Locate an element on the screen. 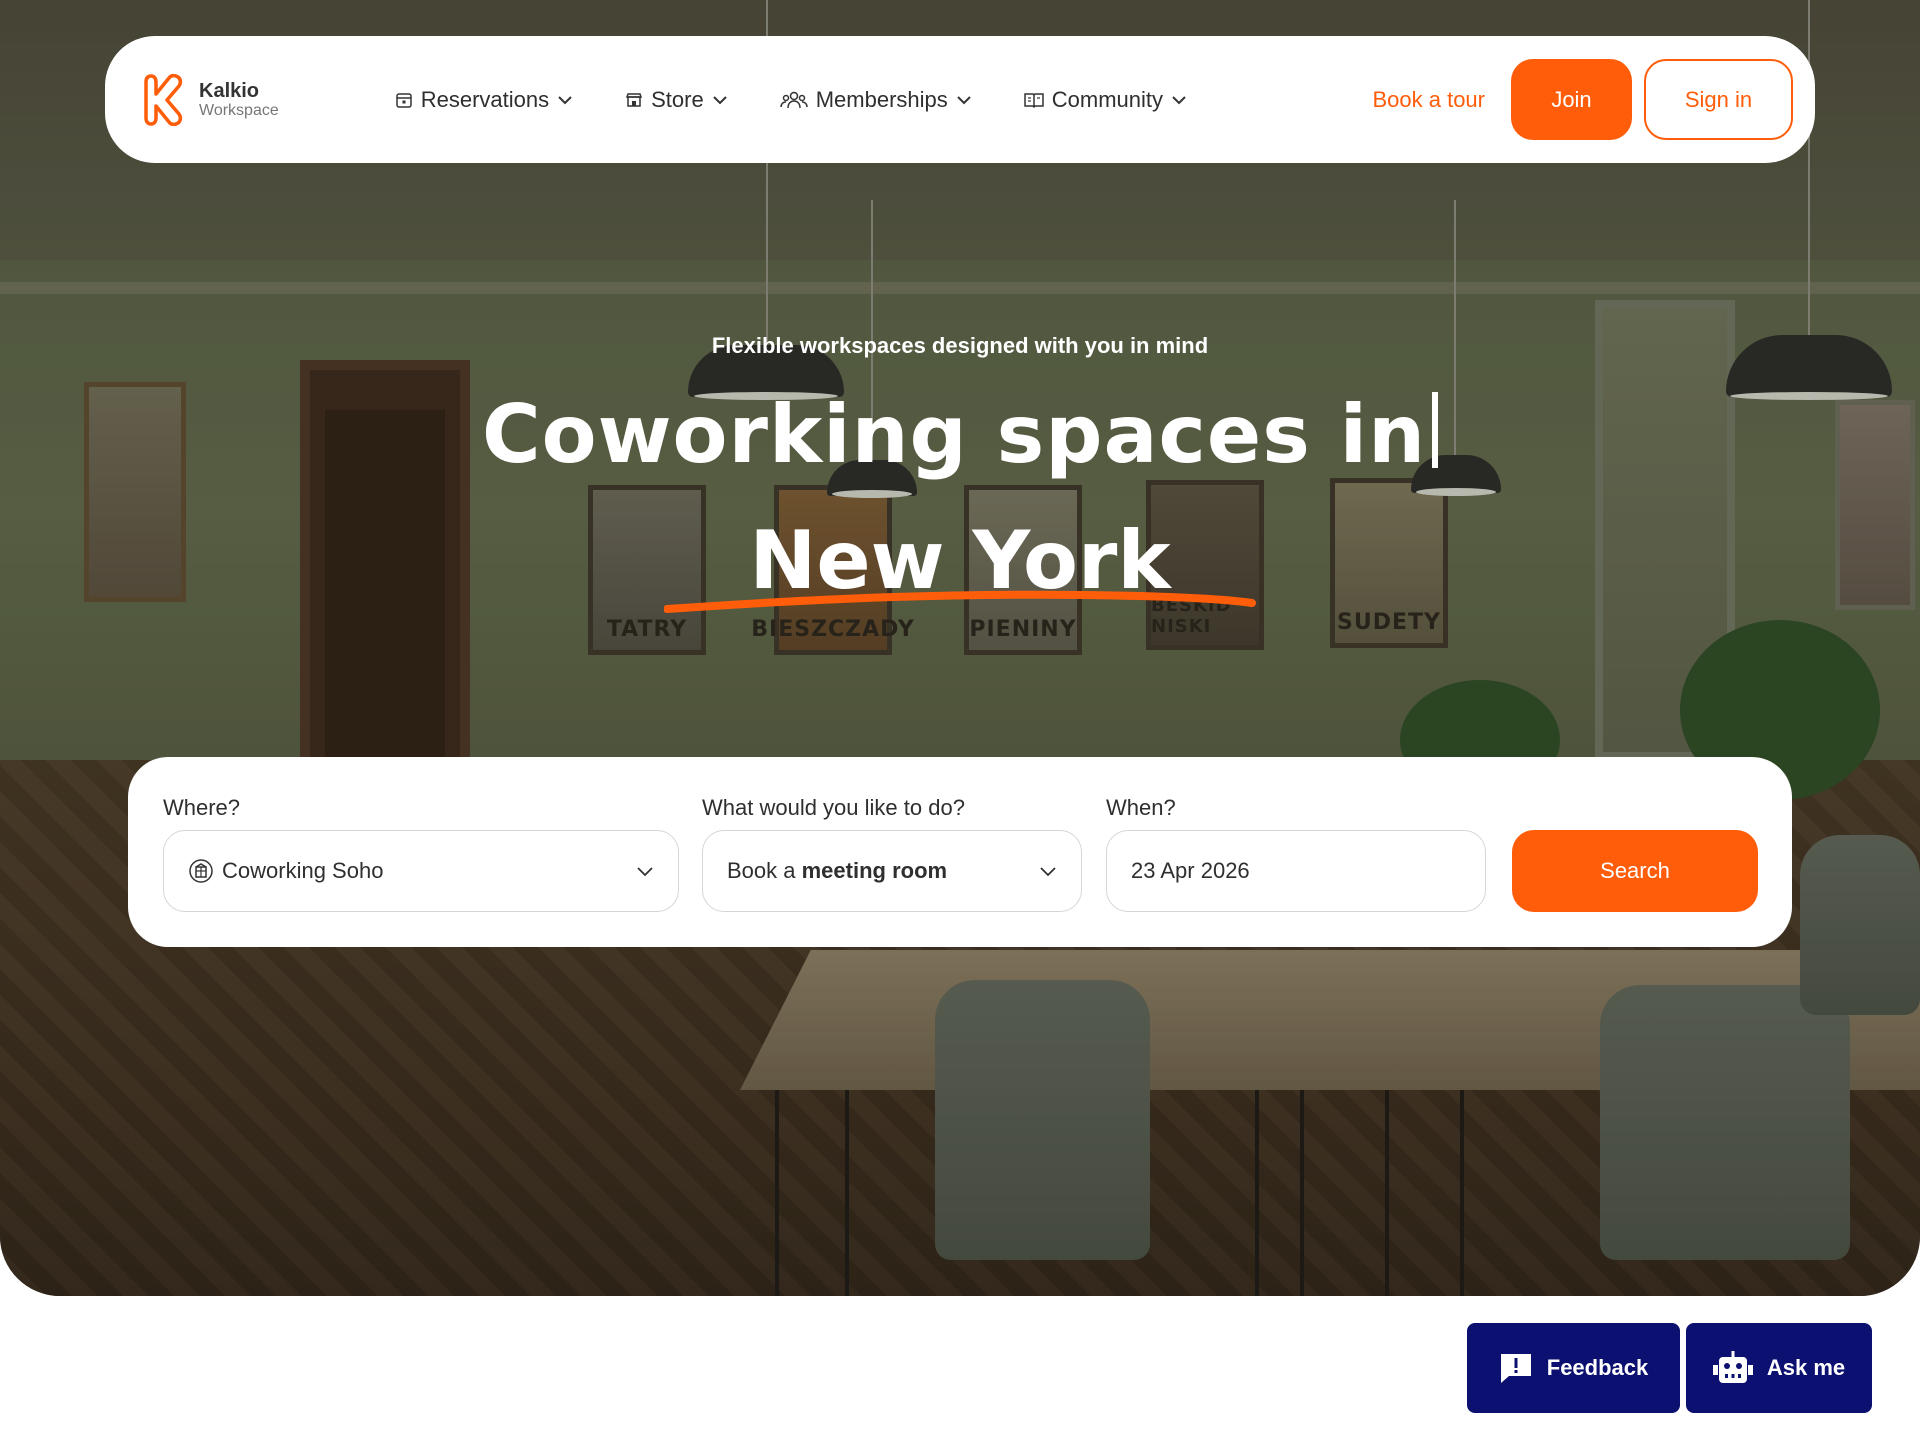 The height and width of the screenshot is (1446, 1920). activity-label: What would you like to do? is located at coordinates (833, 807).